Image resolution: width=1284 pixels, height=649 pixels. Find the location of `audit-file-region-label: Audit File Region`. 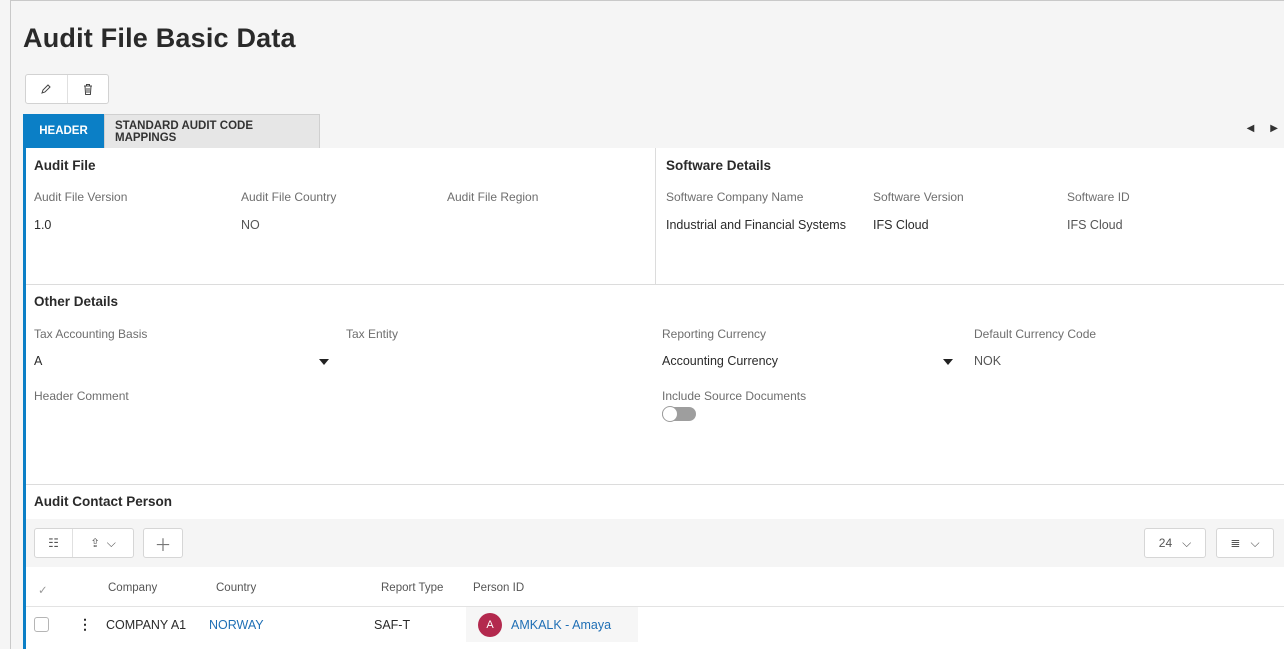

audit-file-region-label: Audit File Region is located at coordinates (493, 197).